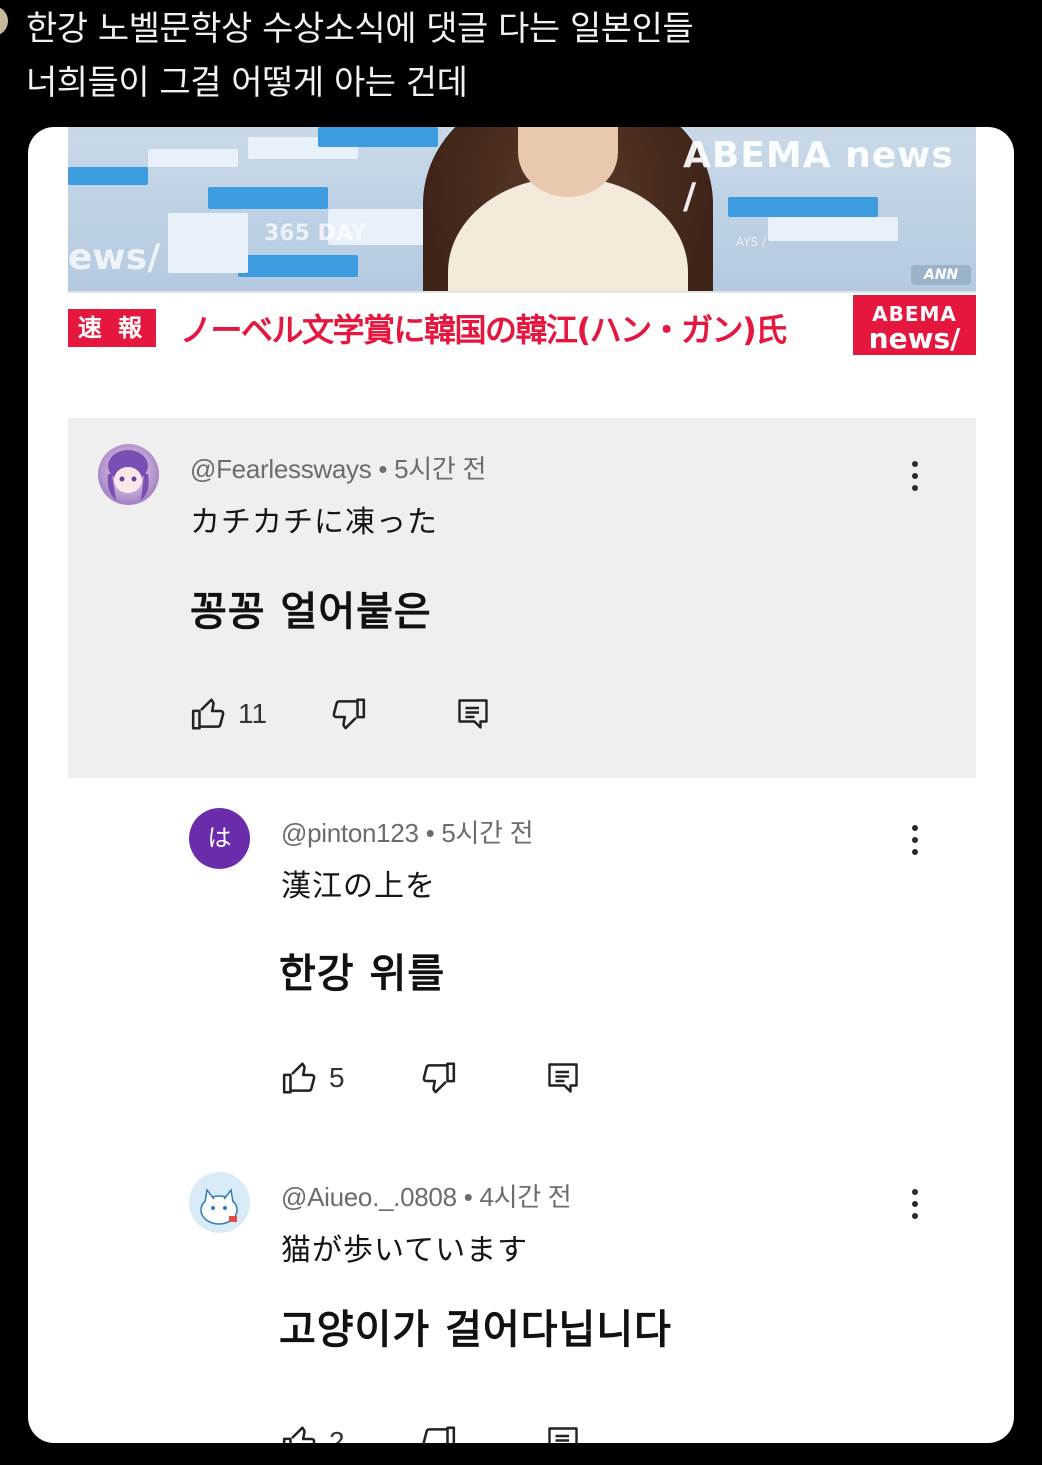  Describe the element at coordinates (362, 974) in the screenshot. I see `comment-translation: 한강 위를` at that location.